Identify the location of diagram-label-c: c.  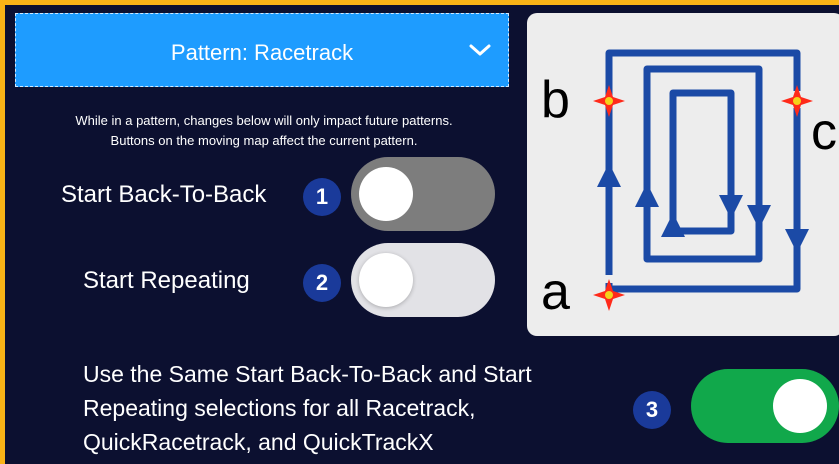
(824, 132).